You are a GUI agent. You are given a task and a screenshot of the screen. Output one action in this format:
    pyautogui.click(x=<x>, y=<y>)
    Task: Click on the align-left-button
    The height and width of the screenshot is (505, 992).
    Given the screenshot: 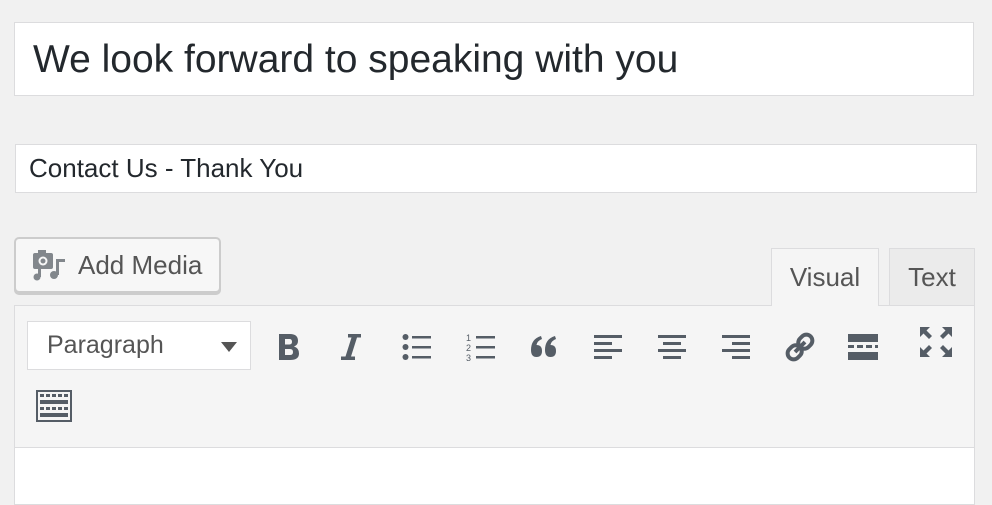 What is the action you would take?
    pyautogui.click(x=608, y=347)
    